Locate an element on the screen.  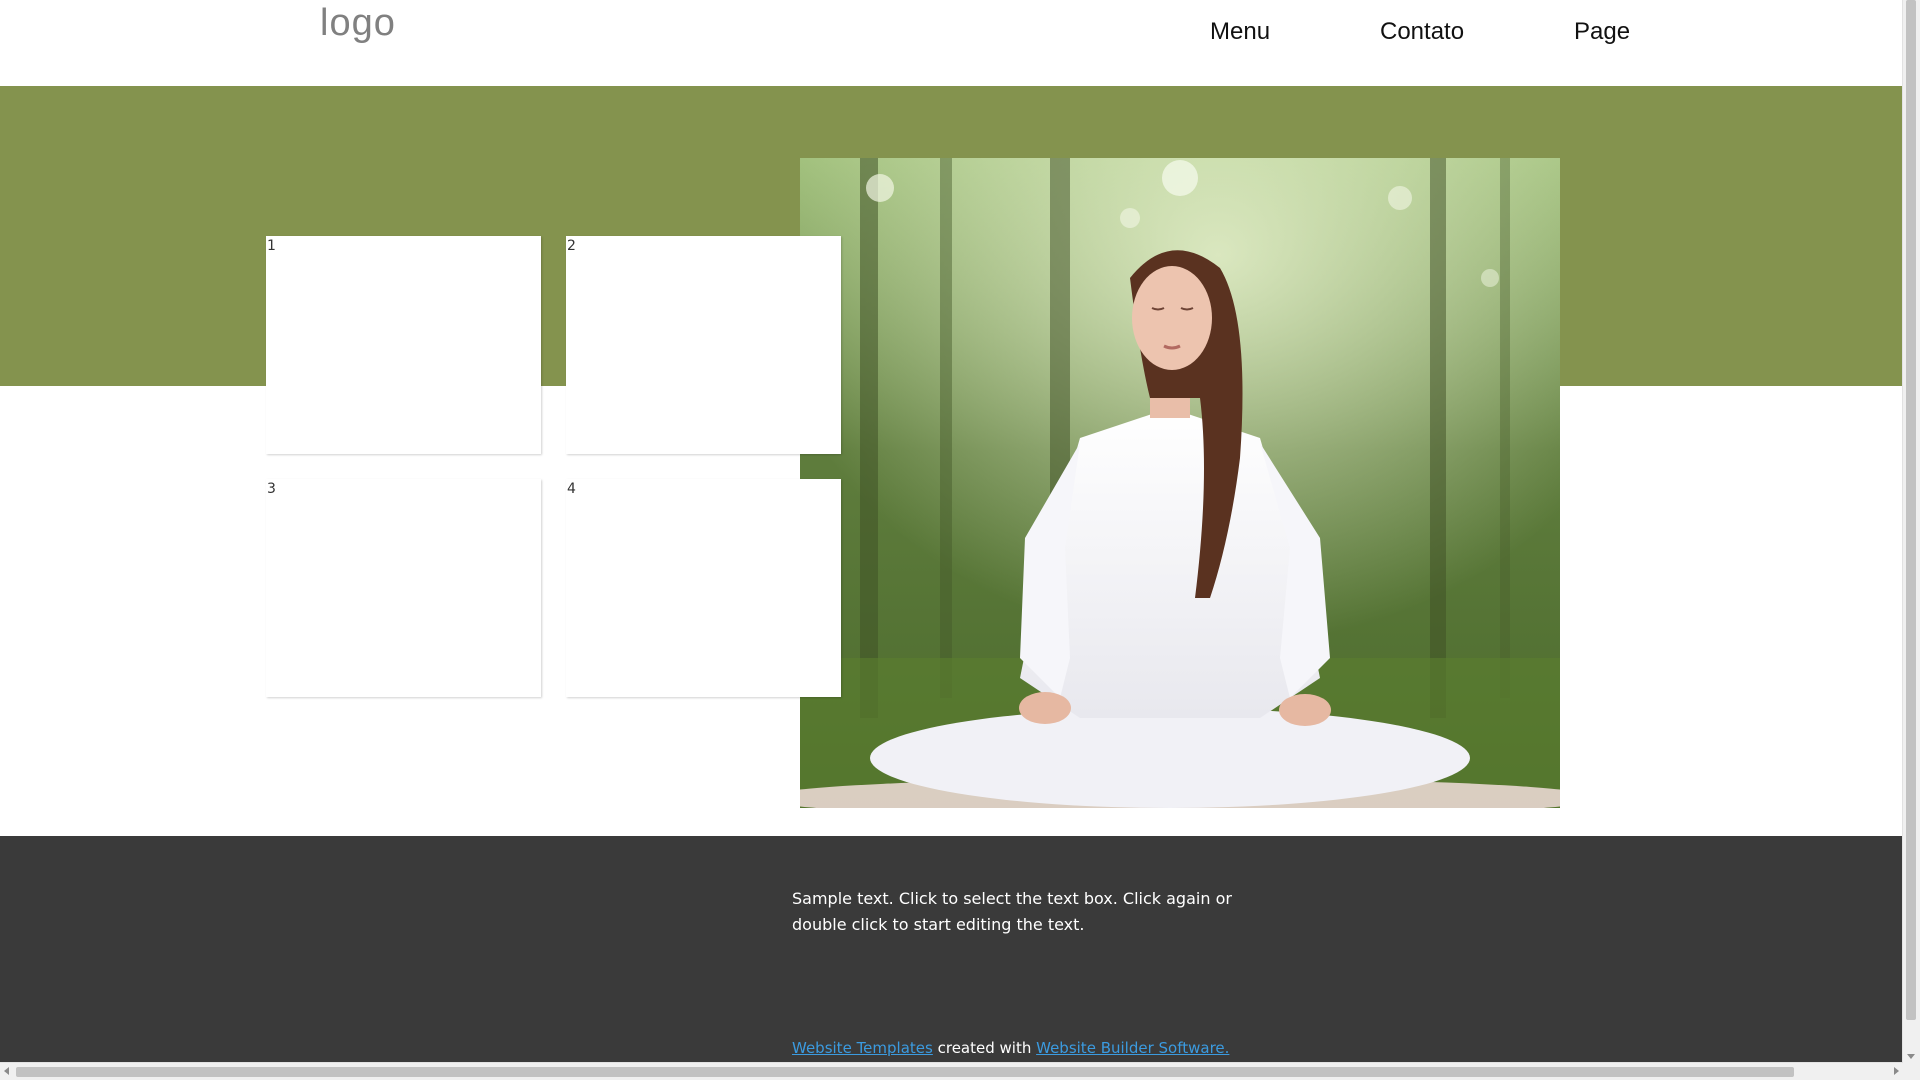
vertical-scrollbar is located at coordinates (1911, 531).